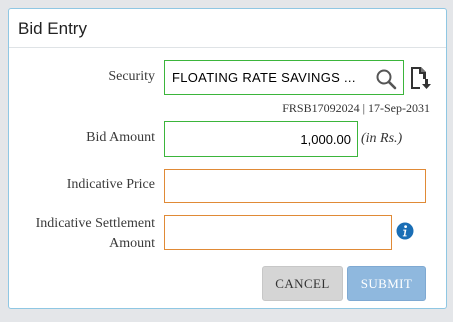 This screenshot has height=322, width=453. I want to click on security-label: Security, so click(131, 76).